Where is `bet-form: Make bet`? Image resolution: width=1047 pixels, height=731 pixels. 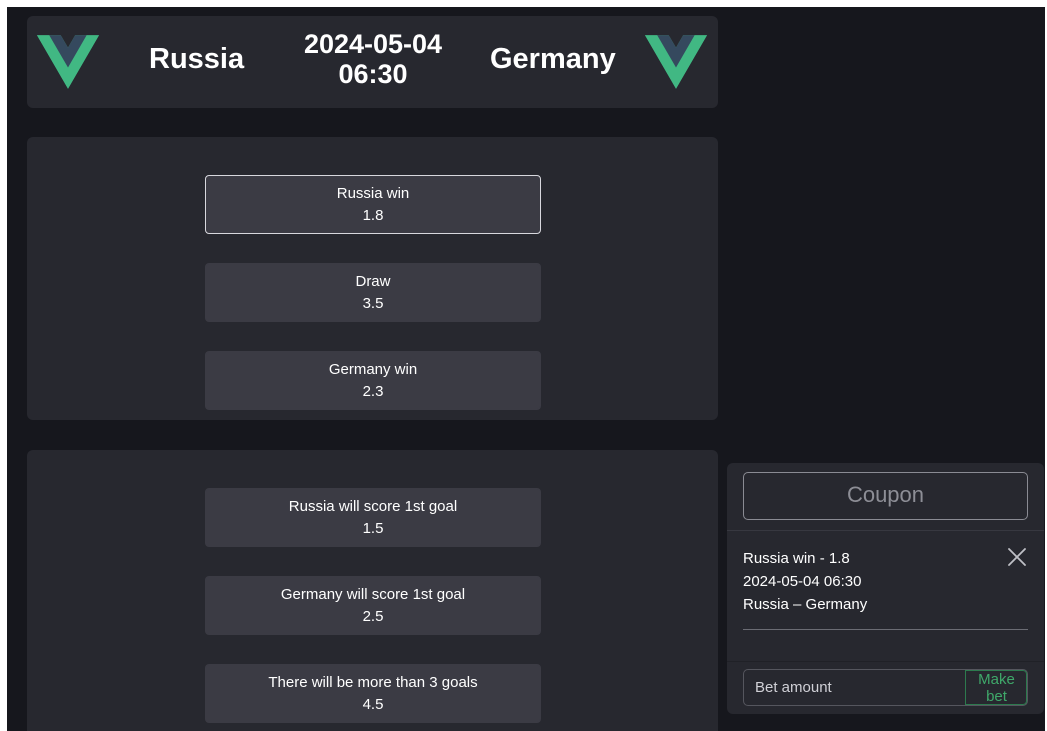 bet-form: Make bet is located at coordinates (885, 687).